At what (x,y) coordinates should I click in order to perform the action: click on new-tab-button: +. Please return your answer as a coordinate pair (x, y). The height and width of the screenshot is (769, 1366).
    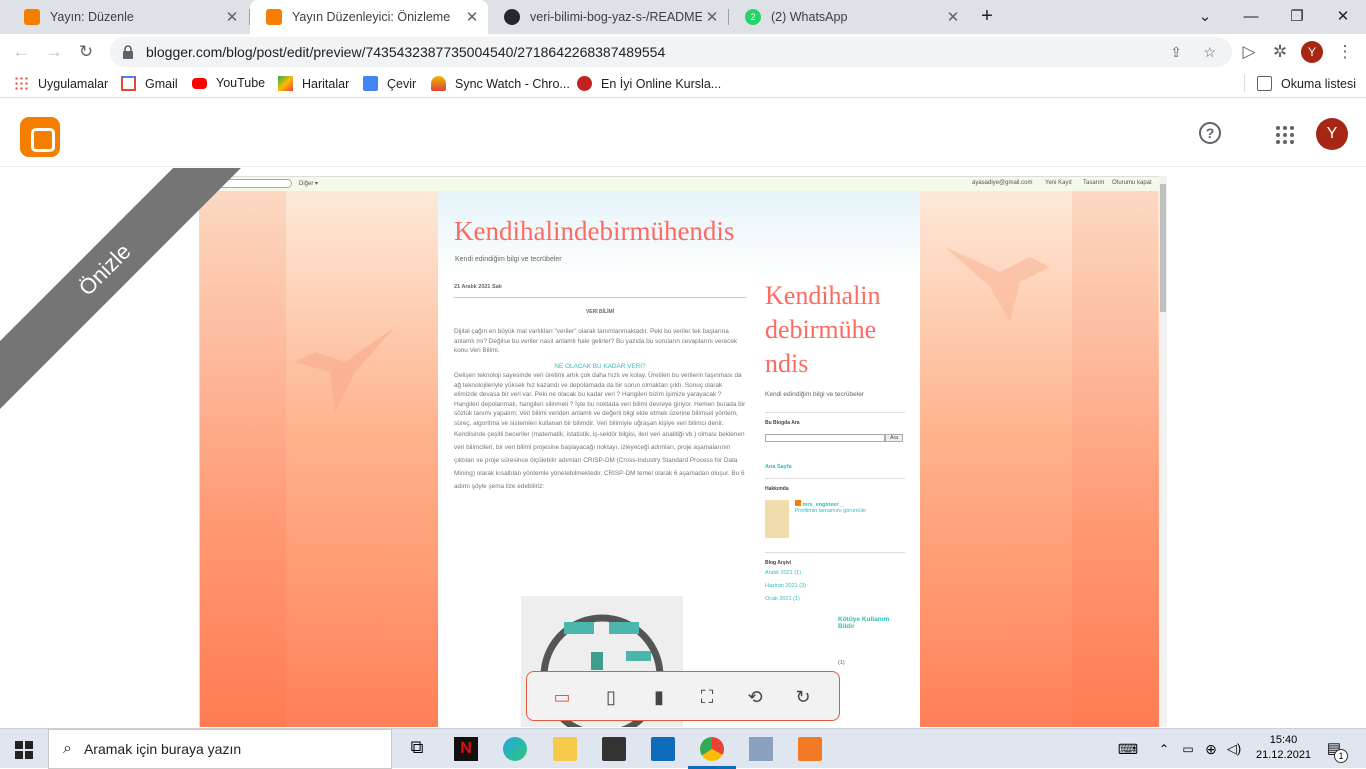
    Looking at the image, I should click on (987, 16).